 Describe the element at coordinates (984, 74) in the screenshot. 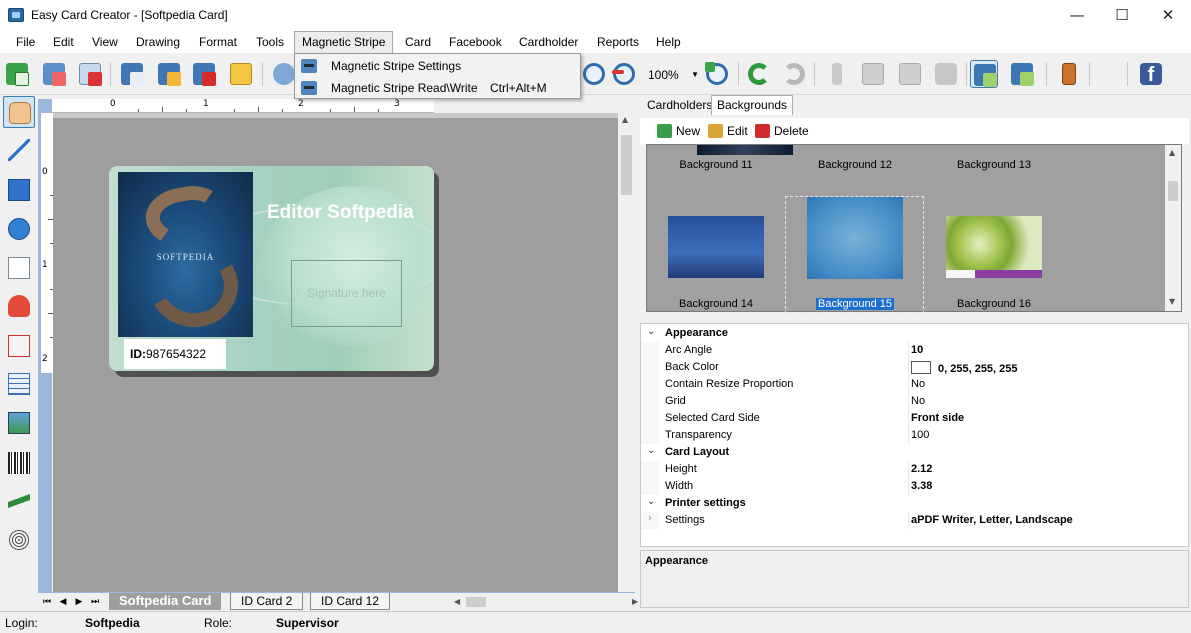

I see `front-side-icon` at that location.